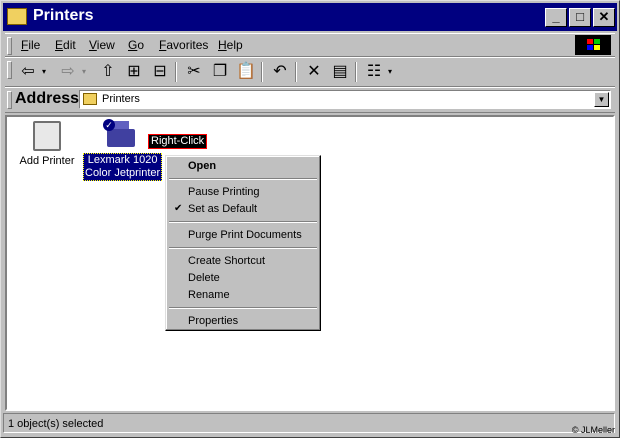  I want to click on menu-go: Go, so click(136, 45).